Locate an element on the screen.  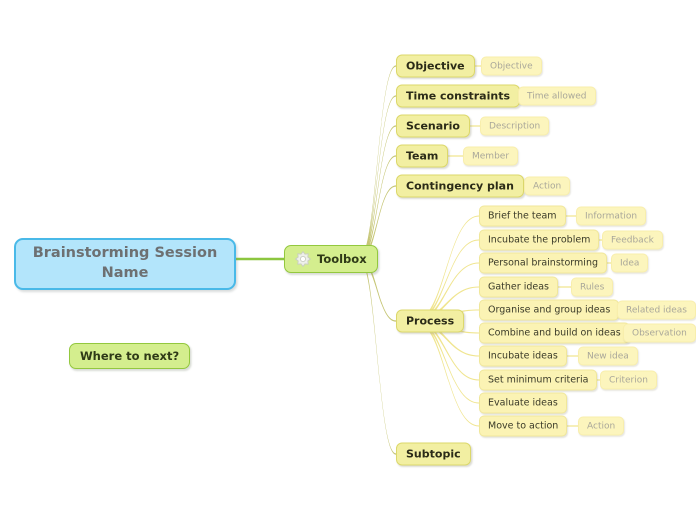
leaf-node-new-idea-label: New idea is located at coordinates (608, 356).